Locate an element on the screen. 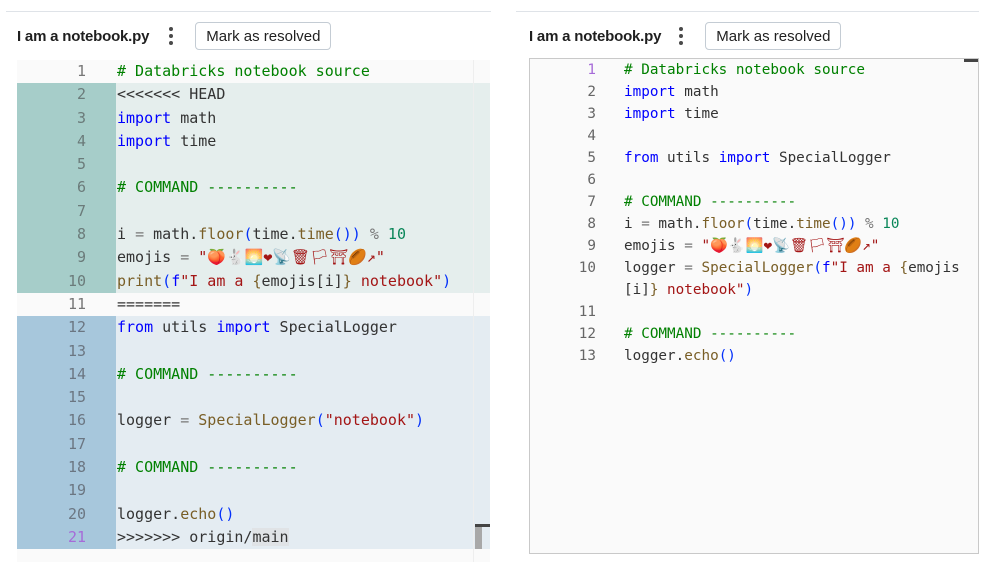  line-text: emojis = "🍑🐇🌅❤📡🗑🏳⛩🏉↗" is located at coordinates (795, 246).